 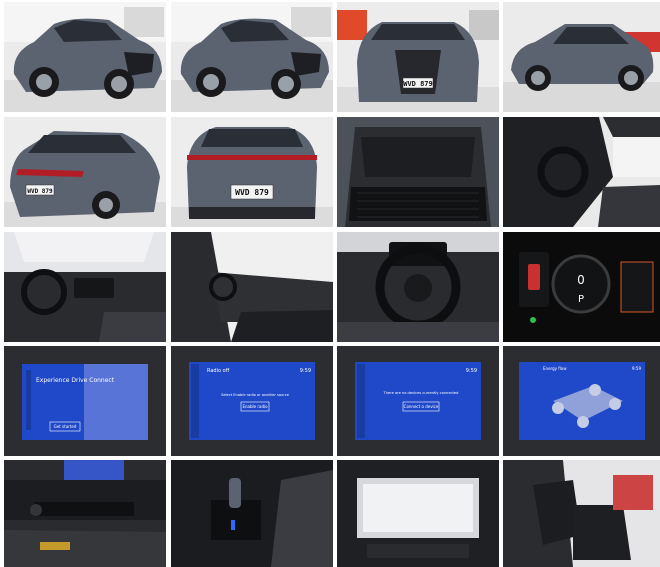 I want to click on screen-message: Select Enable radio or another source, so click(x=255, y=395).